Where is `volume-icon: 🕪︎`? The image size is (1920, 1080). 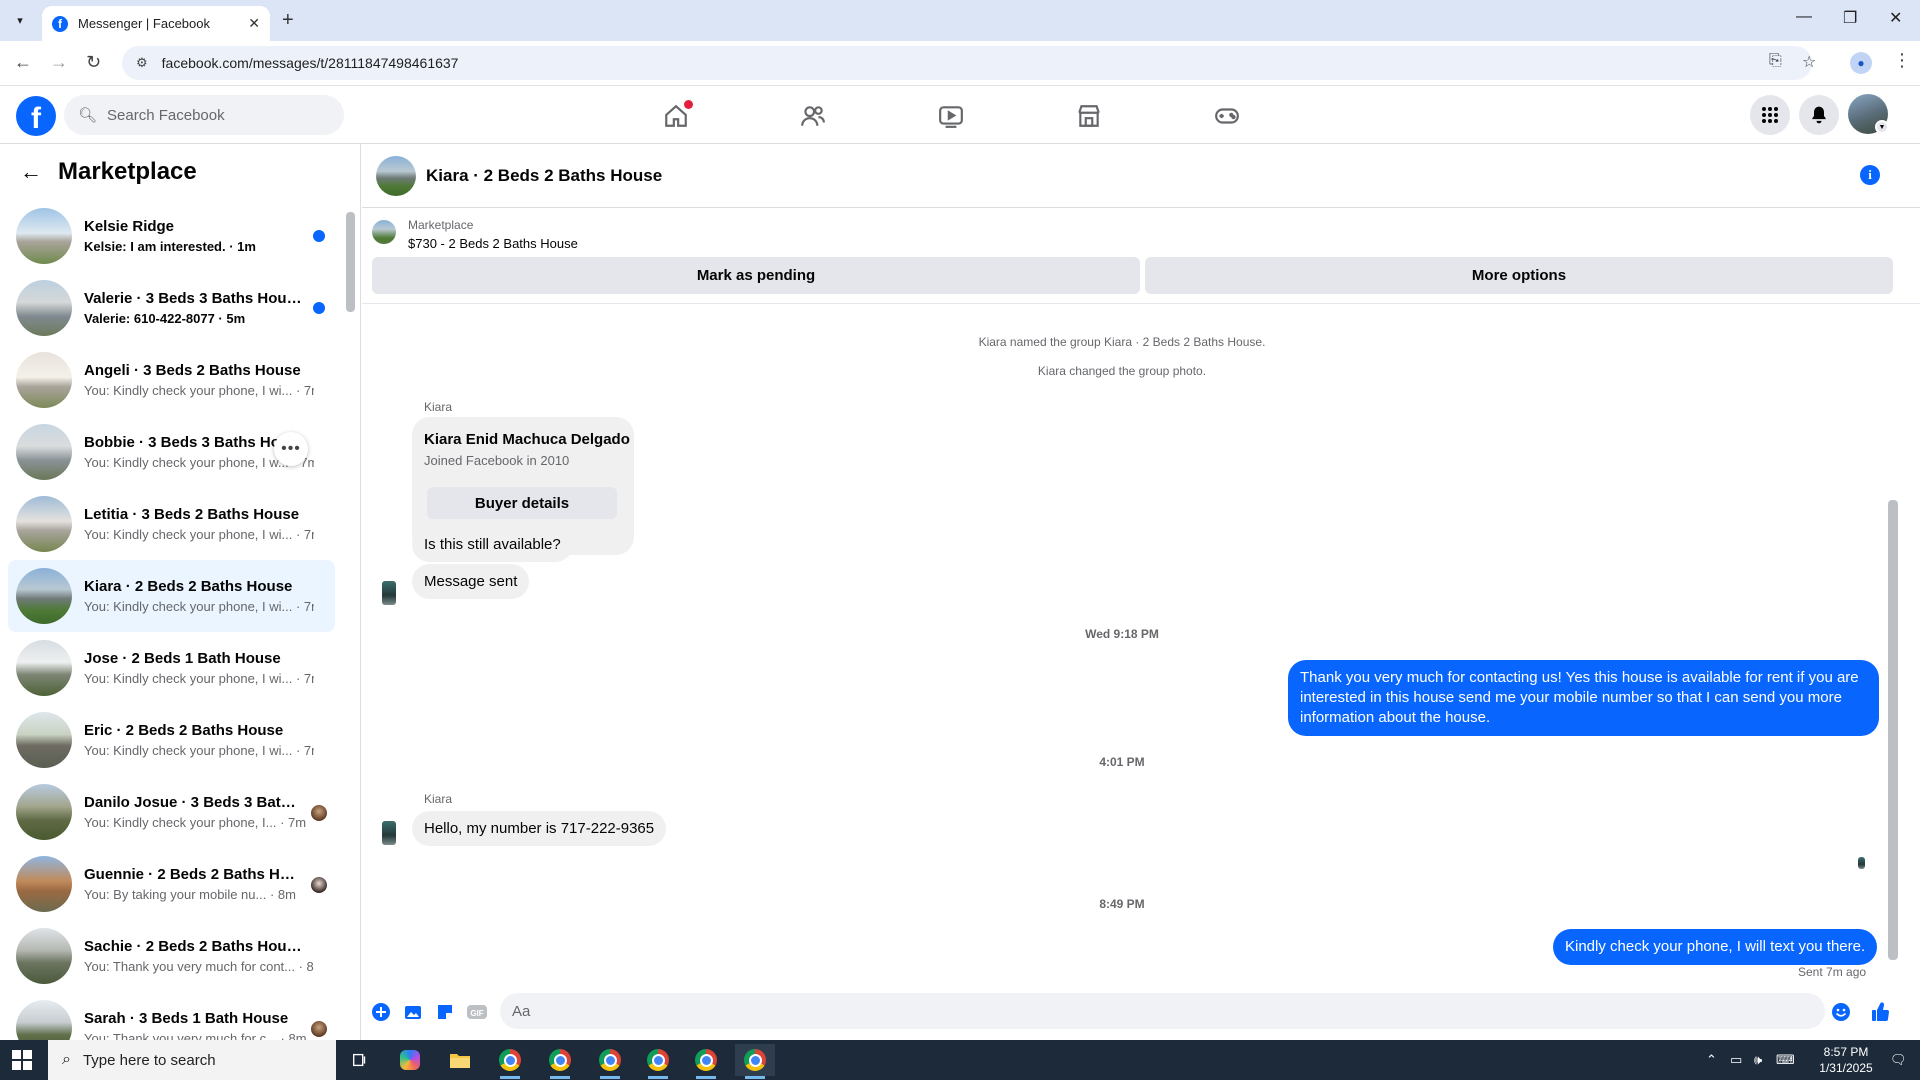
volume-icon: 🕪︎ is located at coordinates (1758, 1060).